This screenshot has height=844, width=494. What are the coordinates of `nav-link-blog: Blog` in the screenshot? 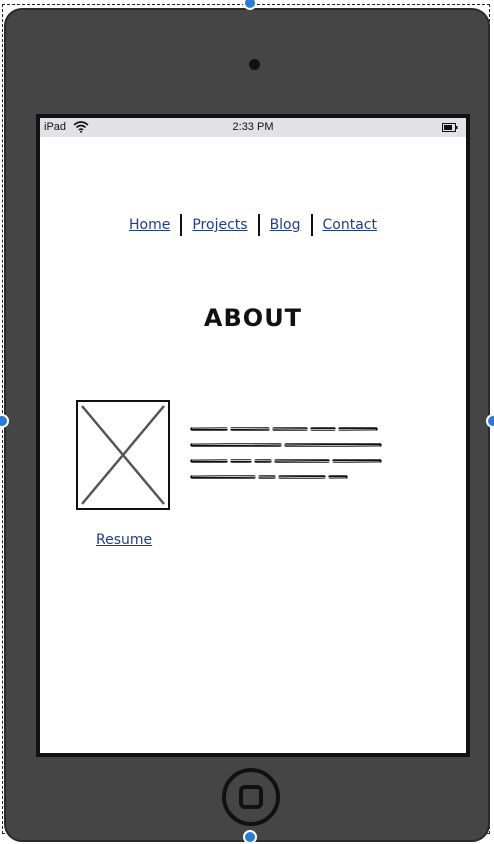 It's located at (285, 225).